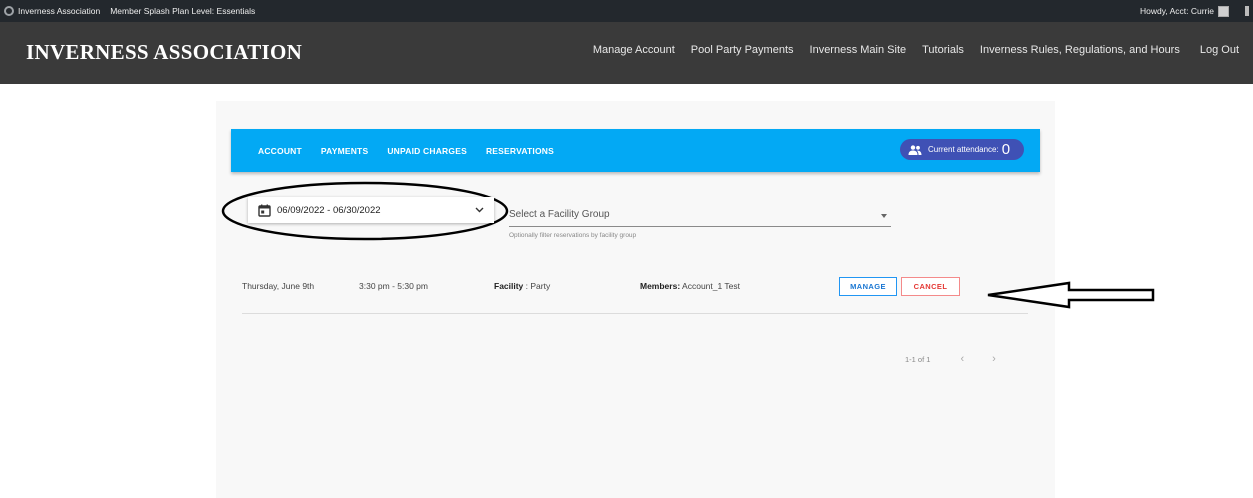 This screenshot has width=1253, height=498. What do you see at coordinates (264, 210) in the screenshot?
I see `calendar-icon` at bounding box center [264, 210].